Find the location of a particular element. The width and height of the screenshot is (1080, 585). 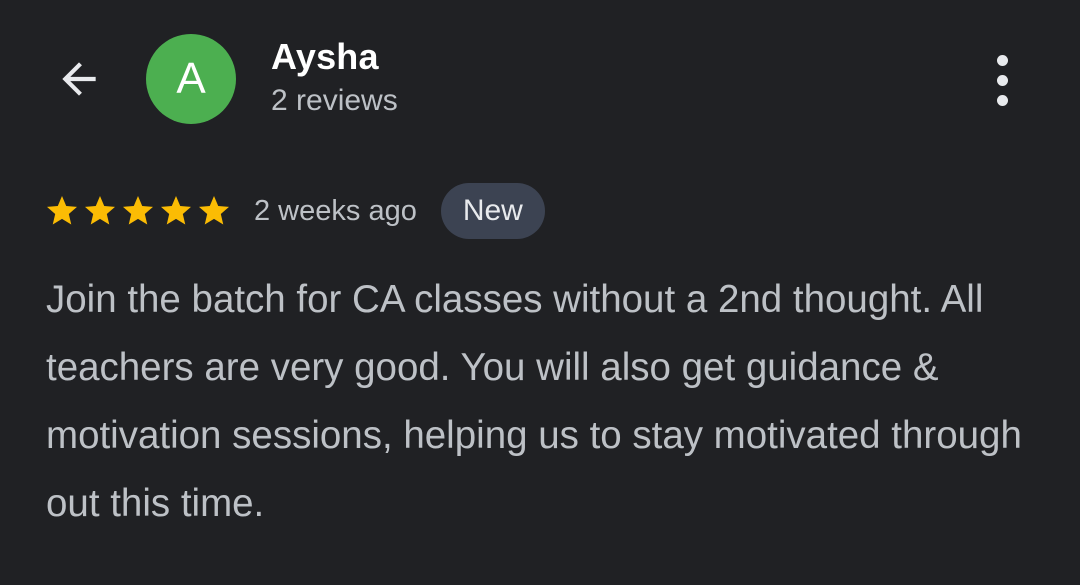

avatar: A is located at coordinates (191, 79).